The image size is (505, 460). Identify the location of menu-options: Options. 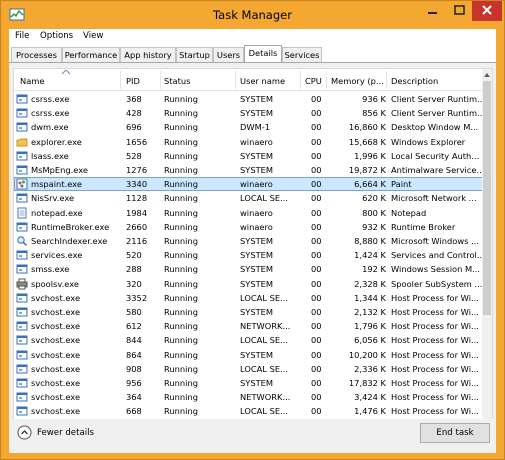
(56, 36).